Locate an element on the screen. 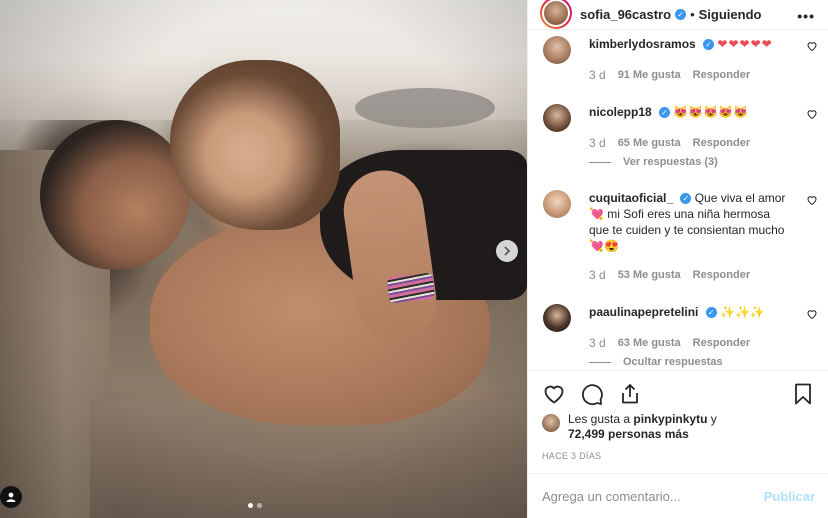  publish-button: Publicar is located at coordinates (789, 496).